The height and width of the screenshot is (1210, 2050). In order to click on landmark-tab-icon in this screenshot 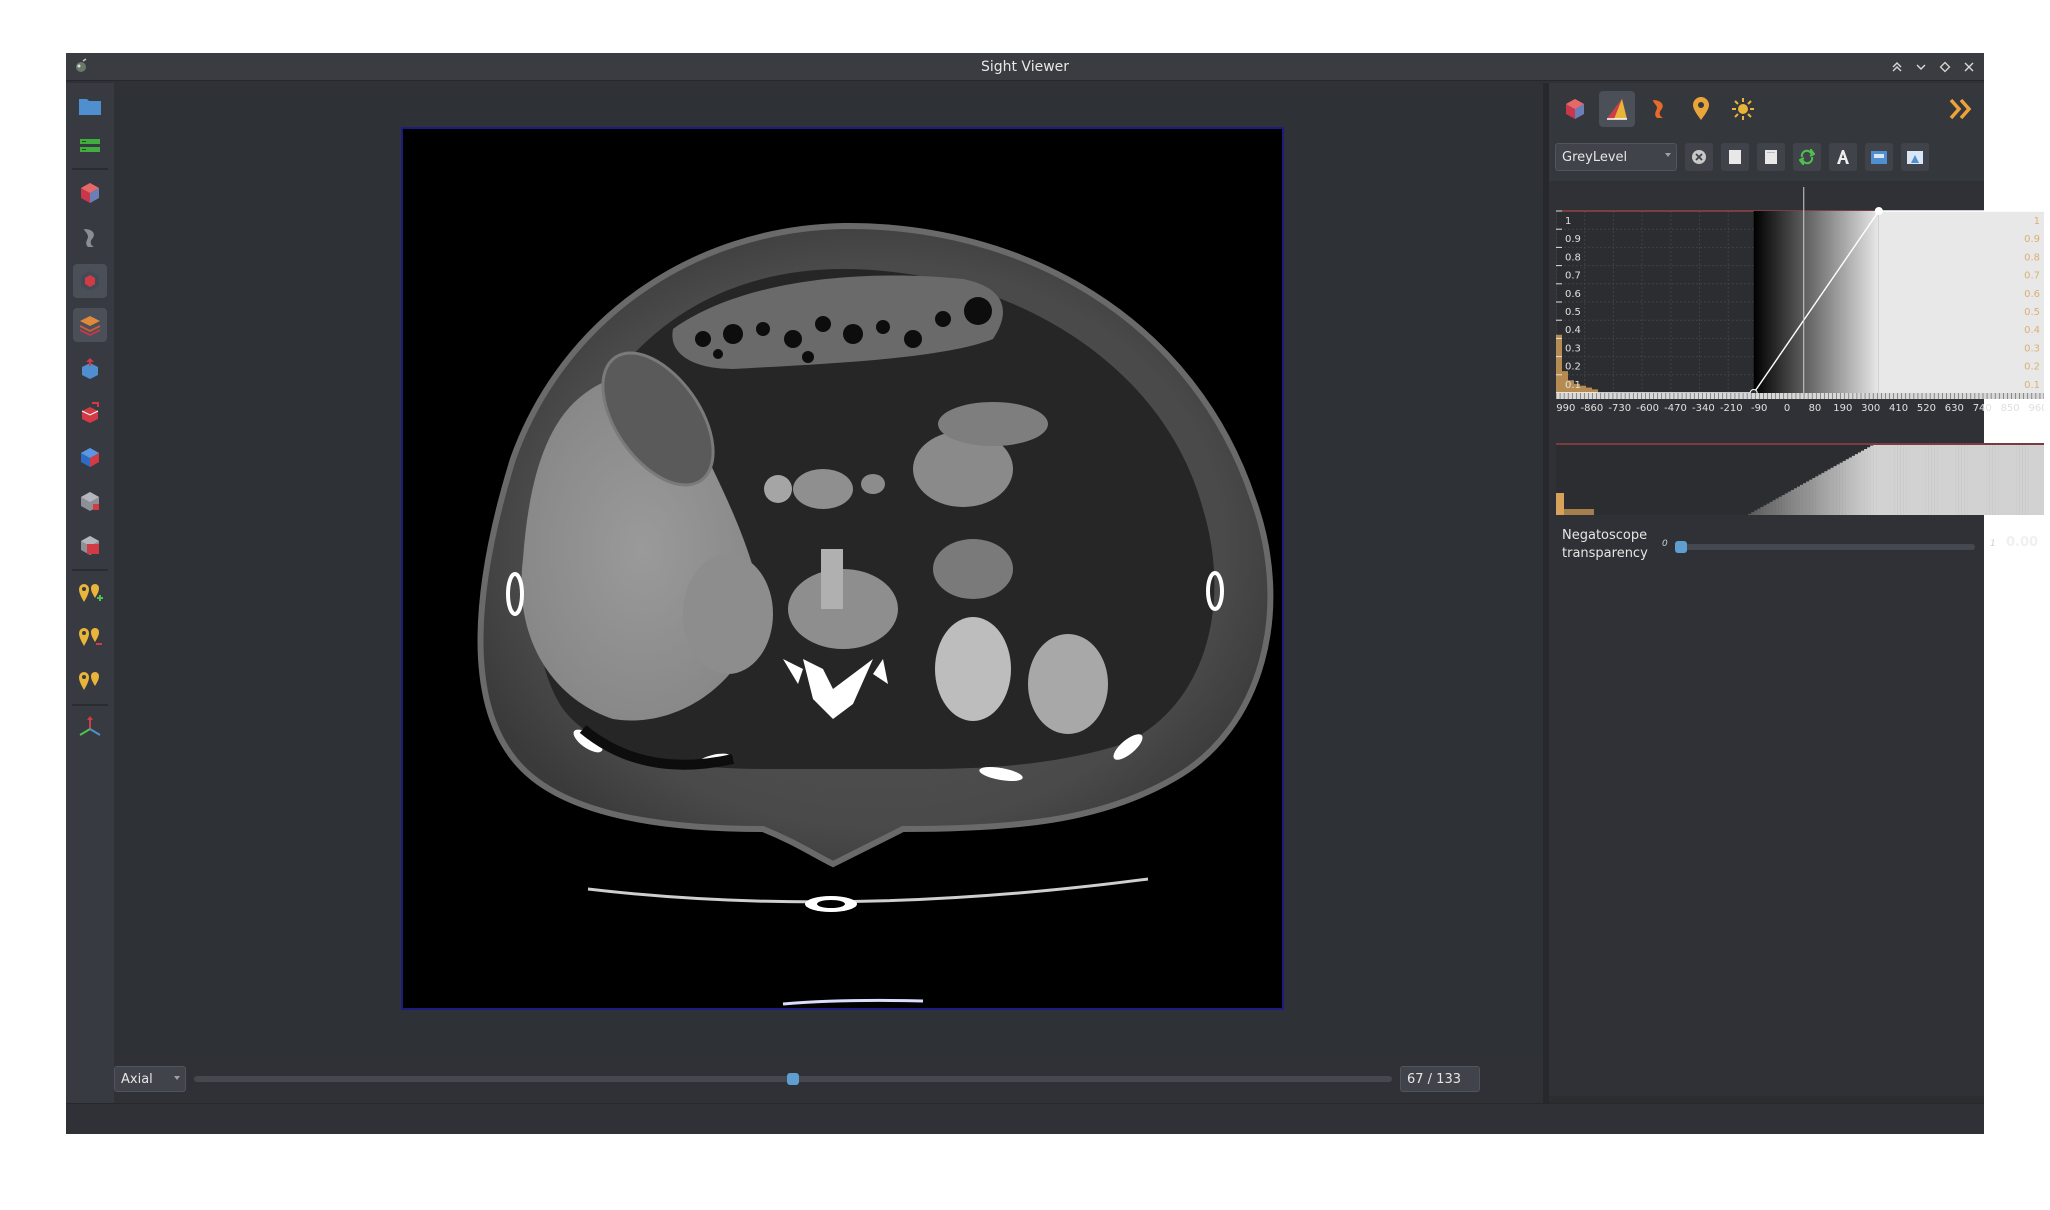, I will do `click(1701, 108)`.